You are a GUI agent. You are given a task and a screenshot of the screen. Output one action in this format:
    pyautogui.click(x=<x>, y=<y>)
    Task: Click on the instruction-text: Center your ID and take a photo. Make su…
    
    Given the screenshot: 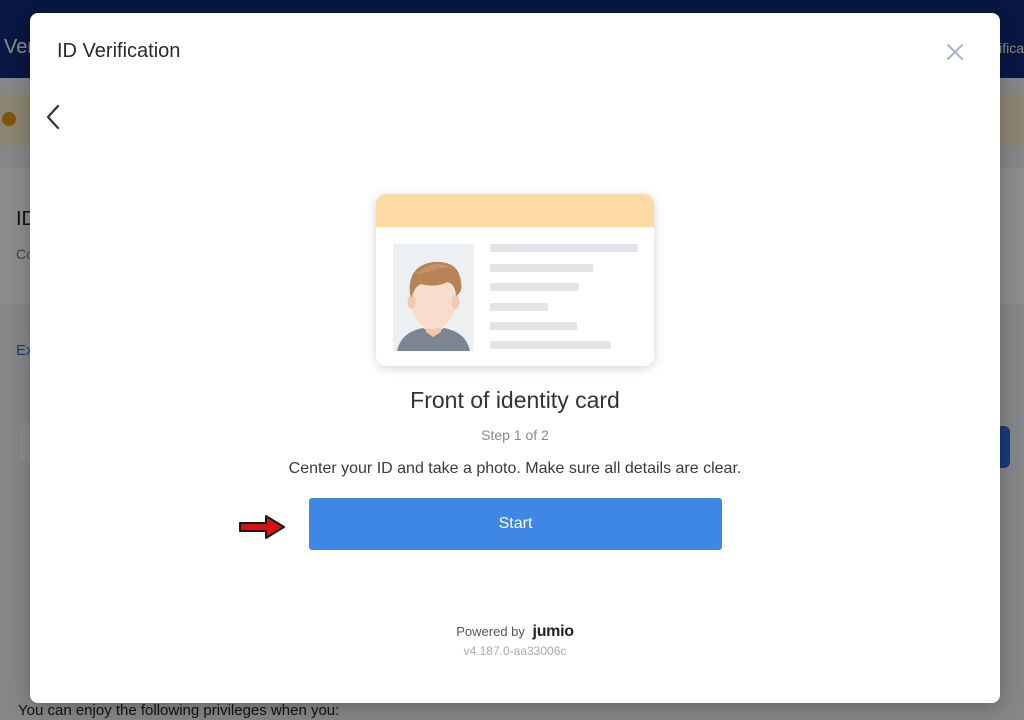 What is the action you would take?
    pyautogui.click(x=515, y=468)
    